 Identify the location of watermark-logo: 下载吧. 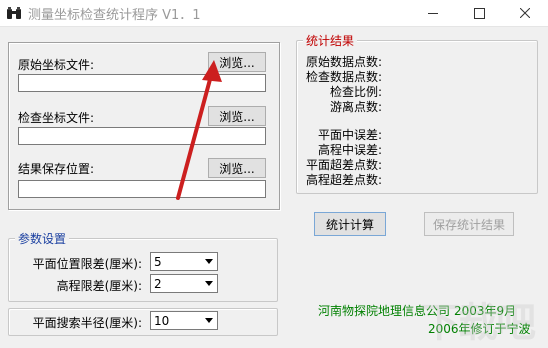
(484, 319).